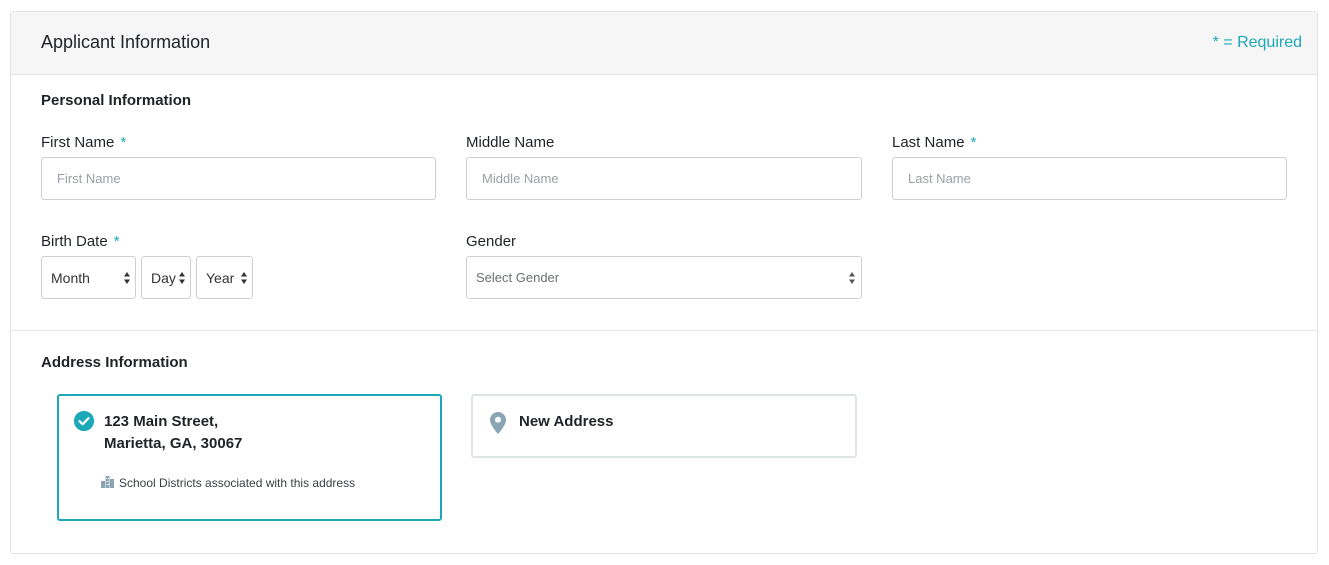  Describe the element at coordinates (518, 277) in the screenshot. I see `gender-value: Select Gender` at that location.